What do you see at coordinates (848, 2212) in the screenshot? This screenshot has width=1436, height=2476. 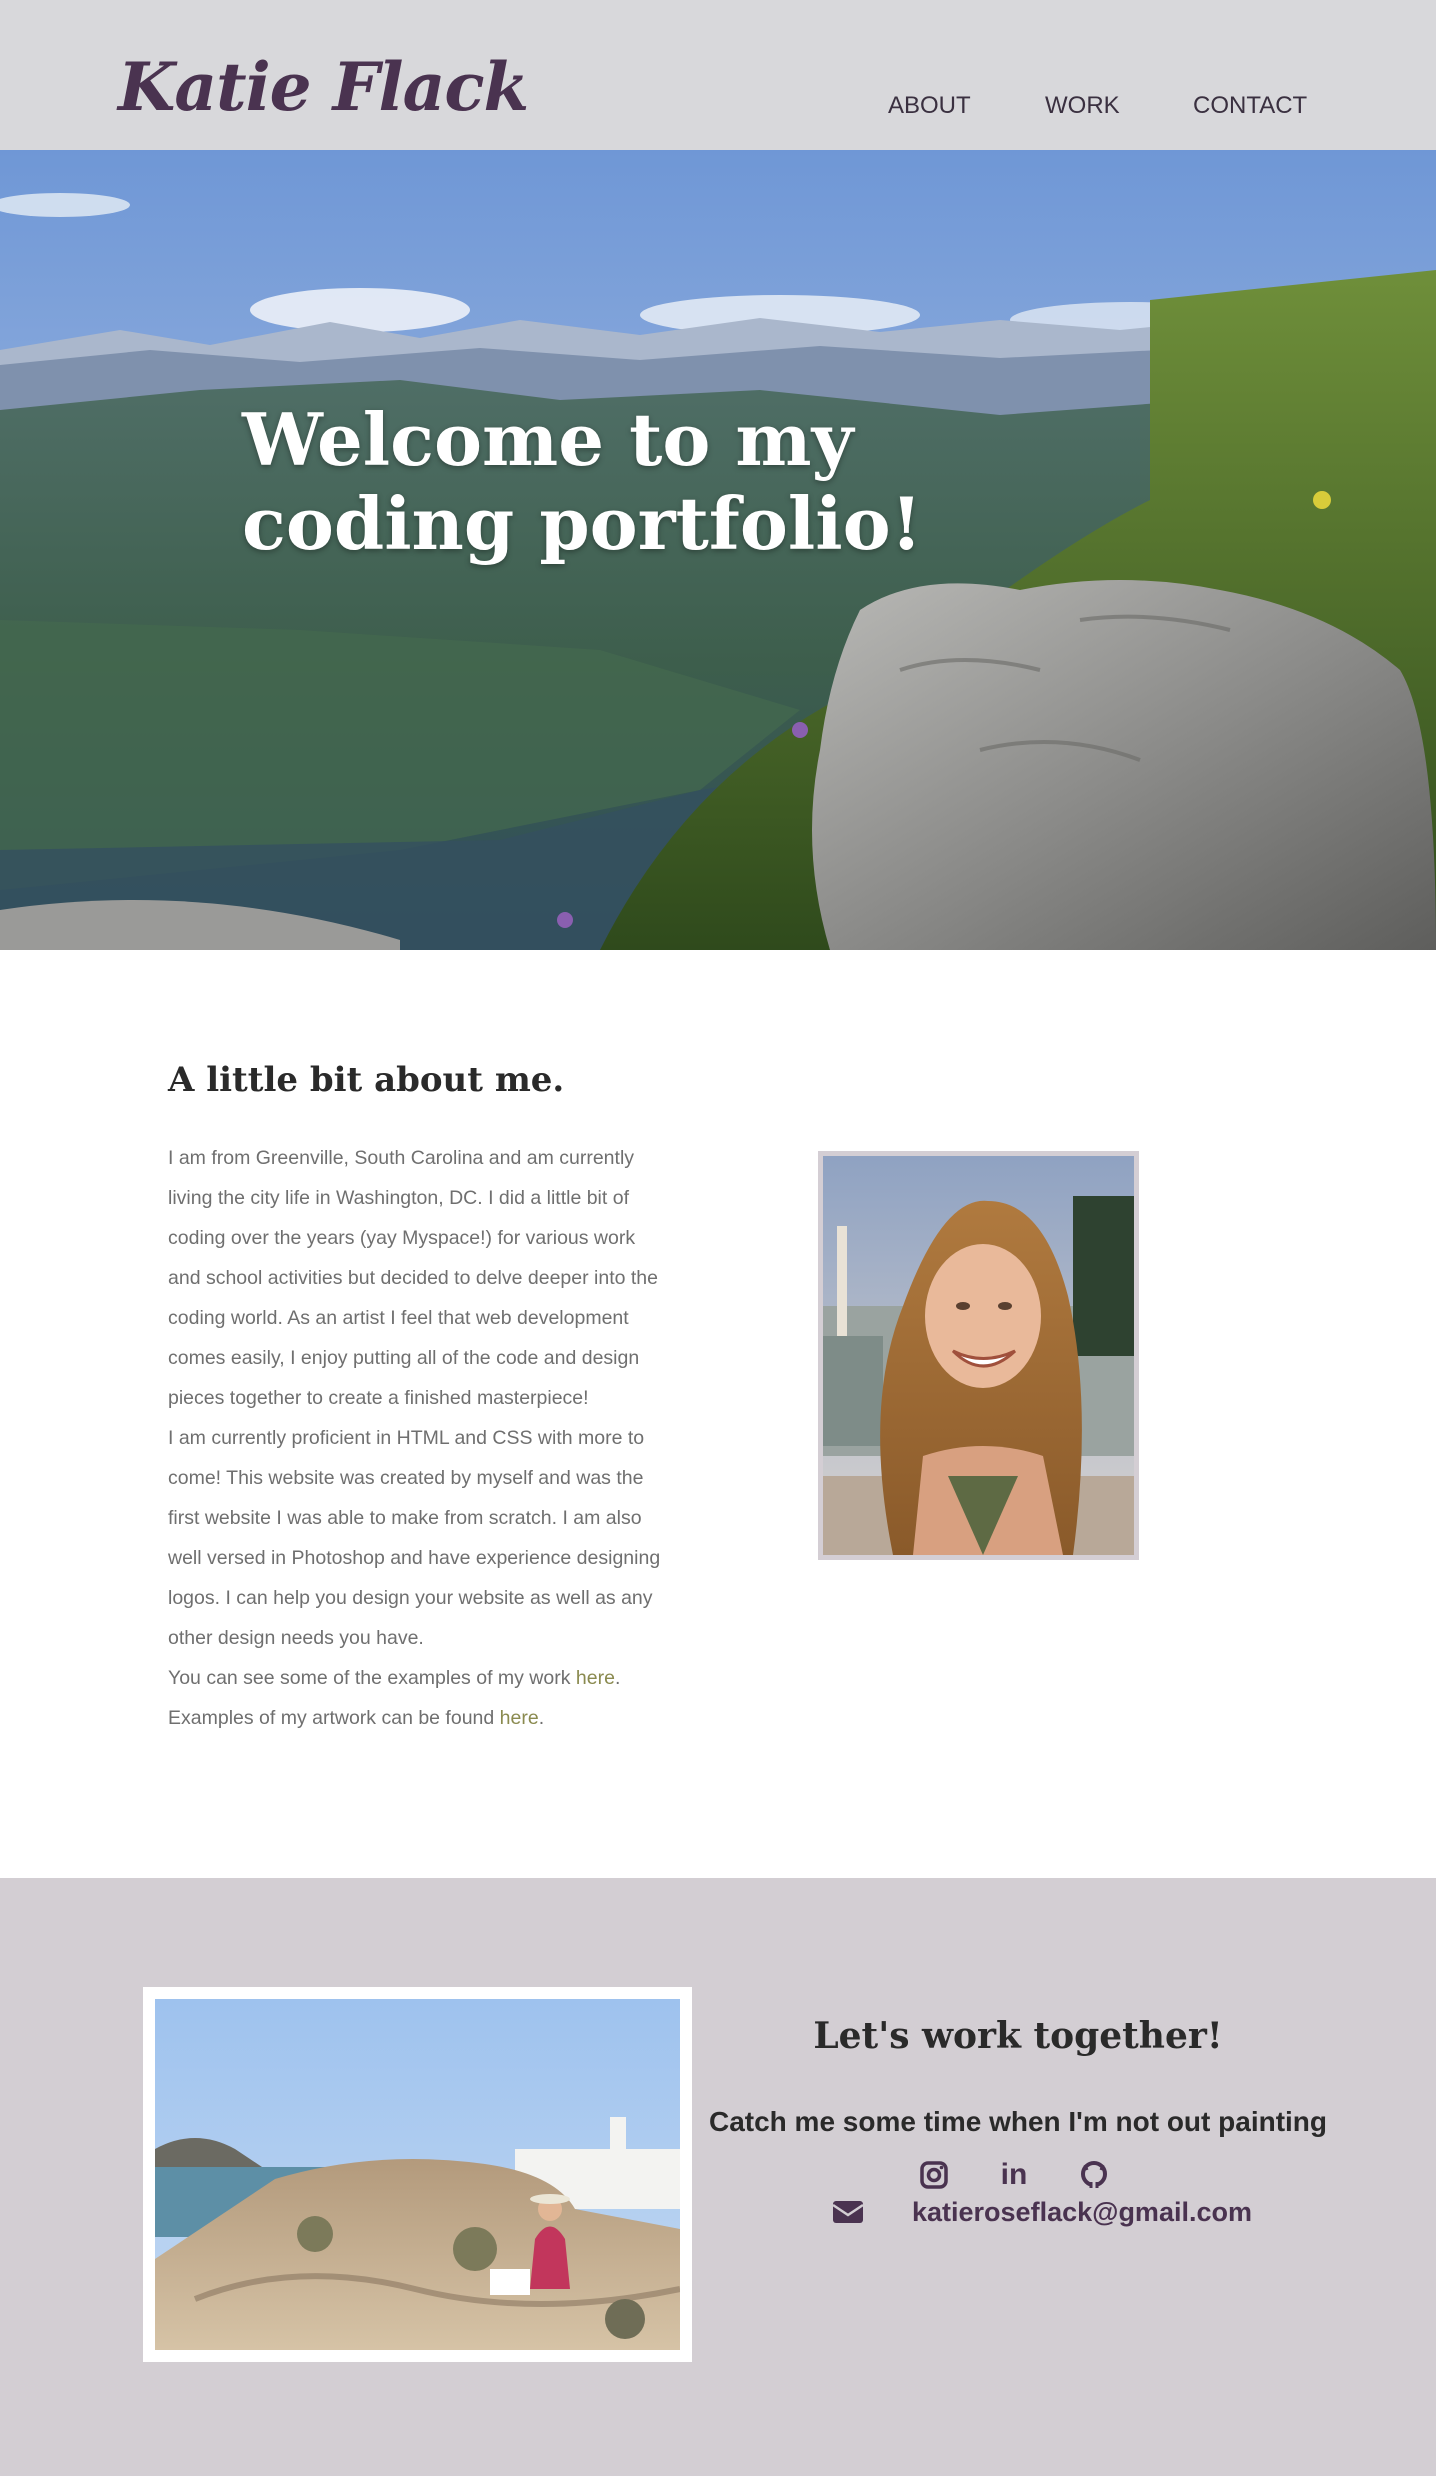 I see `envelope-icon` at bounding box center [848, 2212].